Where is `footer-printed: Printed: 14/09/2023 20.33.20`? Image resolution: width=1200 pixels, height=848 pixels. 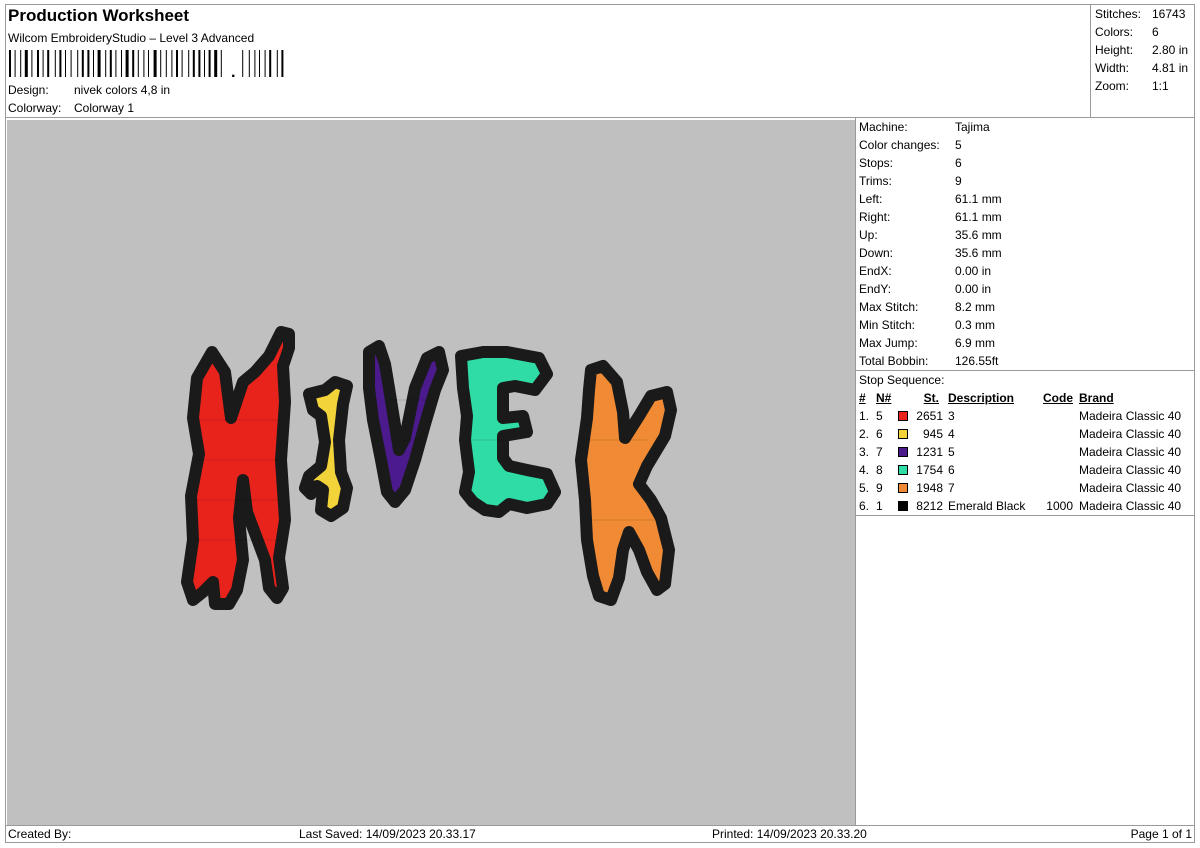 footer-printed: Printed: 14/09/2023 20.33.20 is located at coordinates (789, 834).